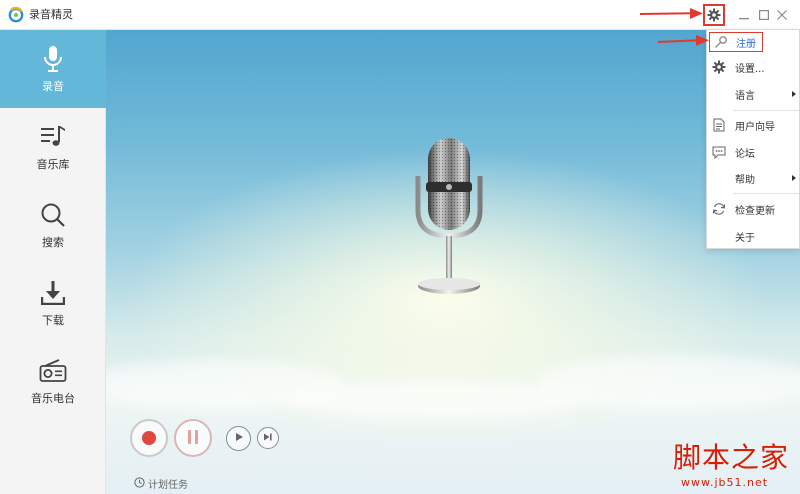  Describe the element at coordinates (668, 382) in the screenshot. I see `background-cloud` at that location.